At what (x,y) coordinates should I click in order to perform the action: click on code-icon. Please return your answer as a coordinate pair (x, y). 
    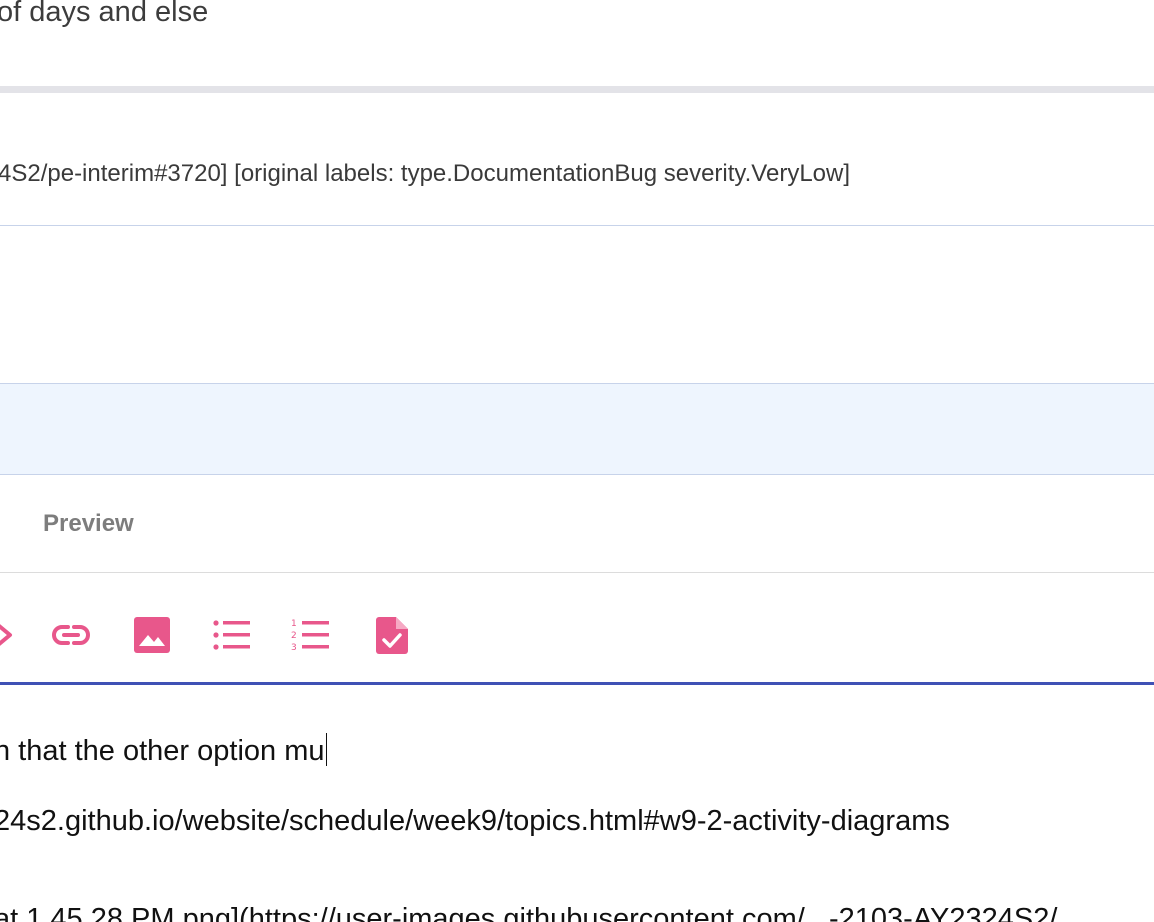
    Looking at the image, I should click on (9, 635).